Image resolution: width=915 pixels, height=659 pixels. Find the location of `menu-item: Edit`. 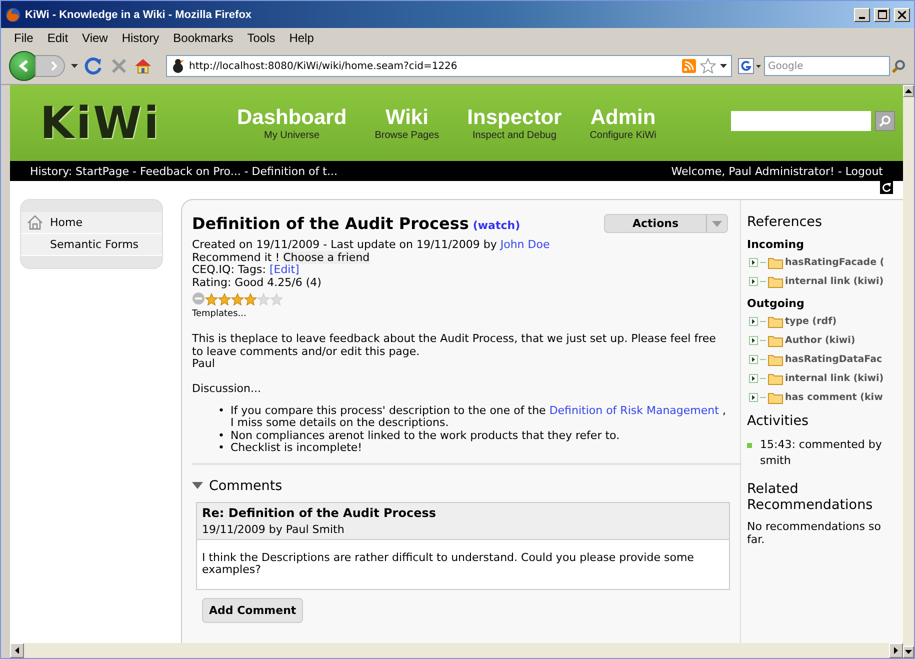

menu-item: Edit is located at coordinates (58, 38).